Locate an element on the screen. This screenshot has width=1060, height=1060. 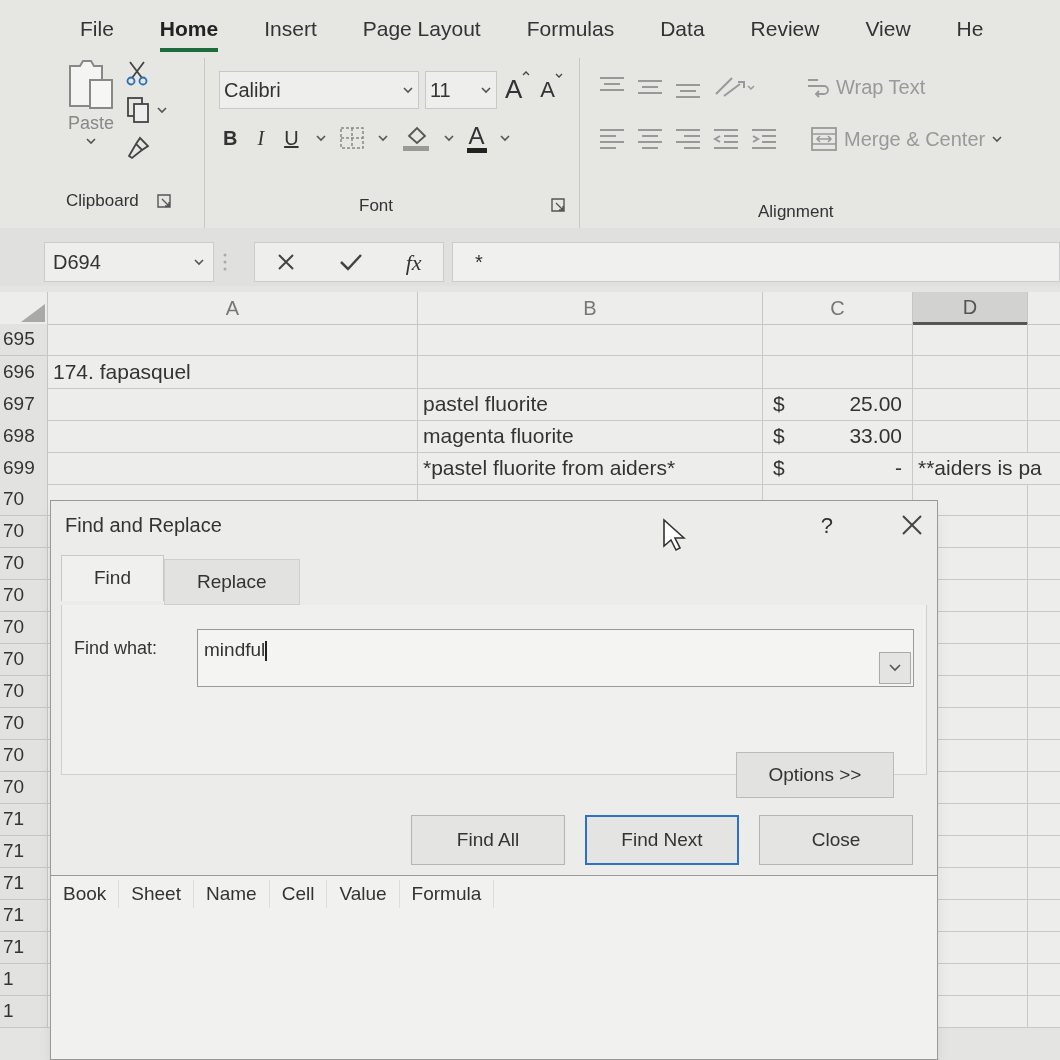
dialog-tab: Replace is located at coordinates (231, 582).